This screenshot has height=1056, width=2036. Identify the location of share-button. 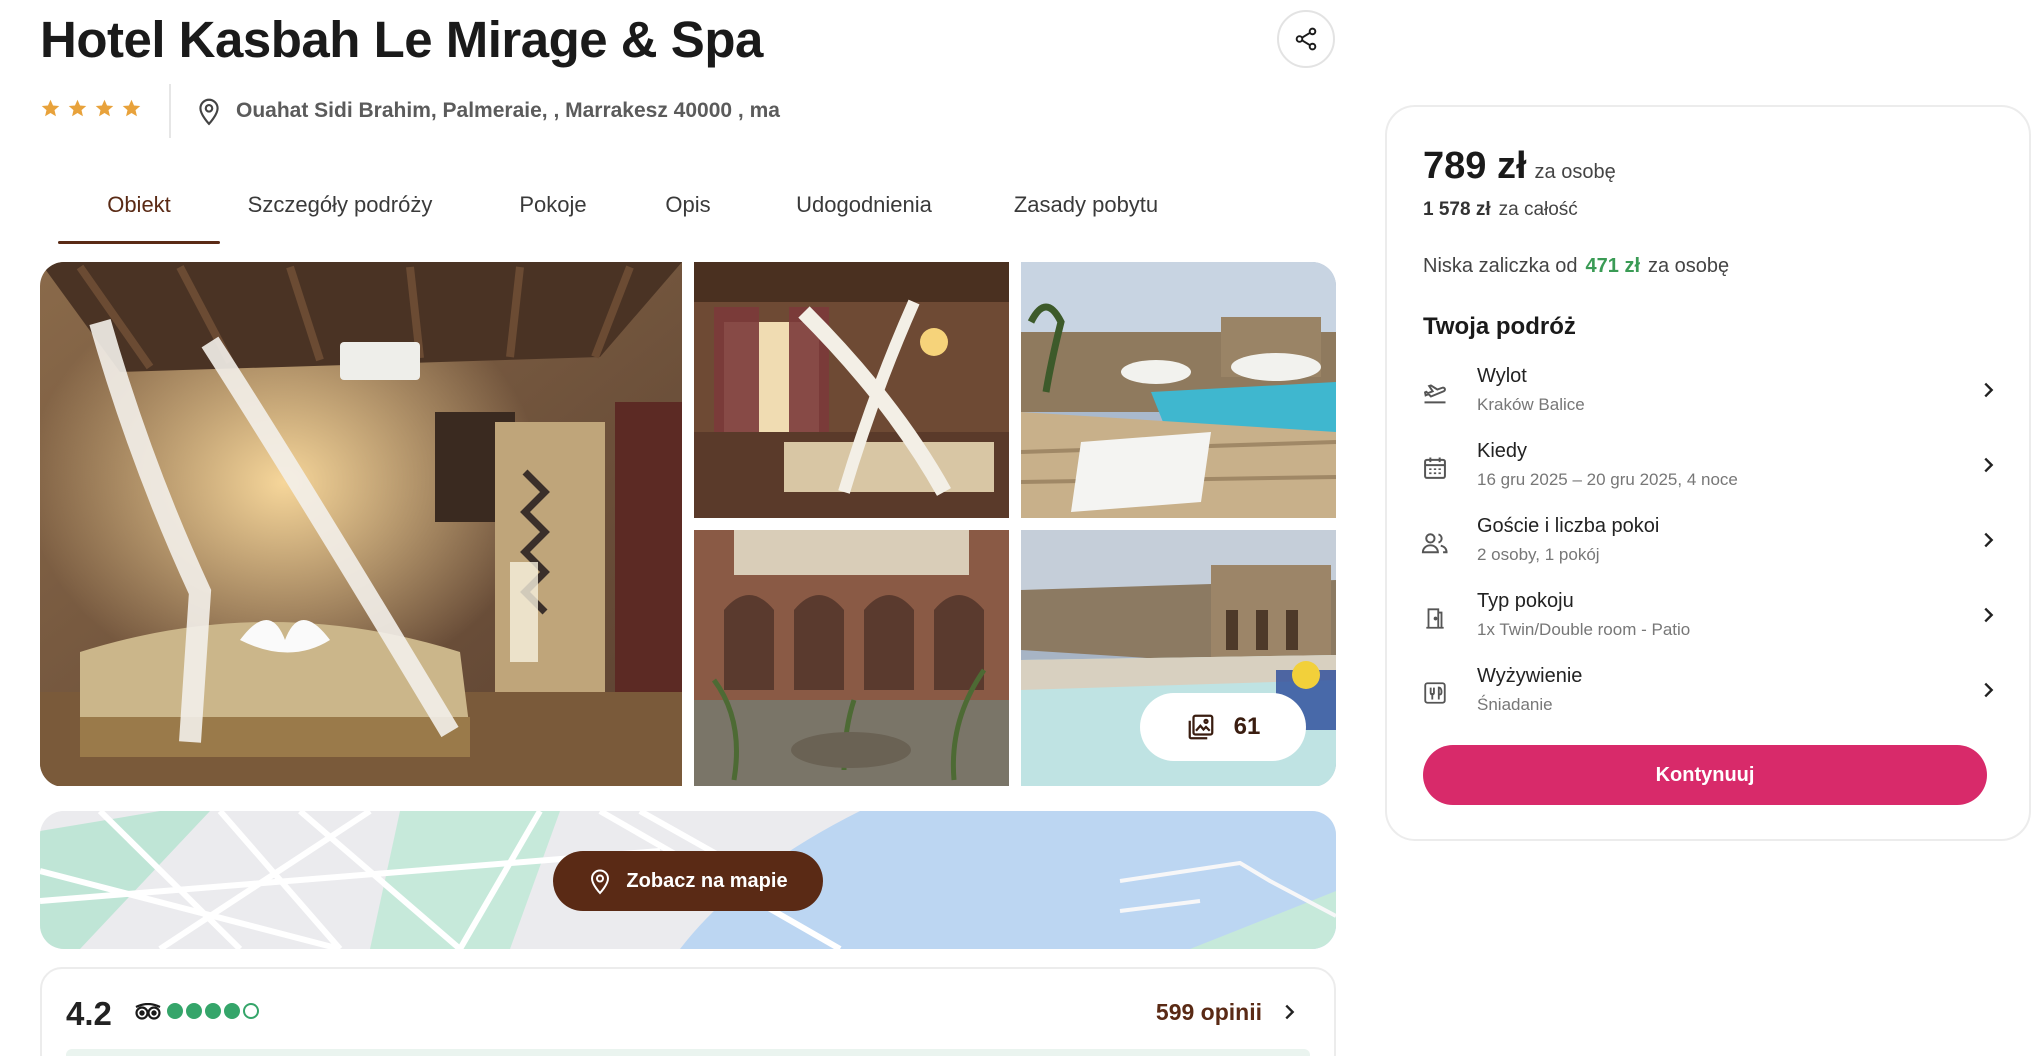
(1306, 39).